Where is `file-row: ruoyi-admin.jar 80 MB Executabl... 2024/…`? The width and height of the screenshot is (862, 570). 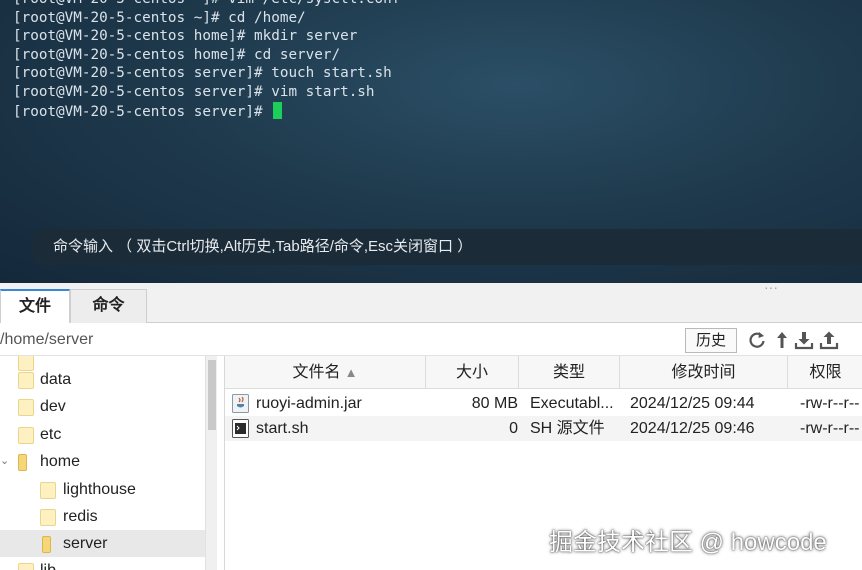
file-row: ruoyi-admin.jar 80 MB Executabl... 2024/… is located at coordinates (543, 403).